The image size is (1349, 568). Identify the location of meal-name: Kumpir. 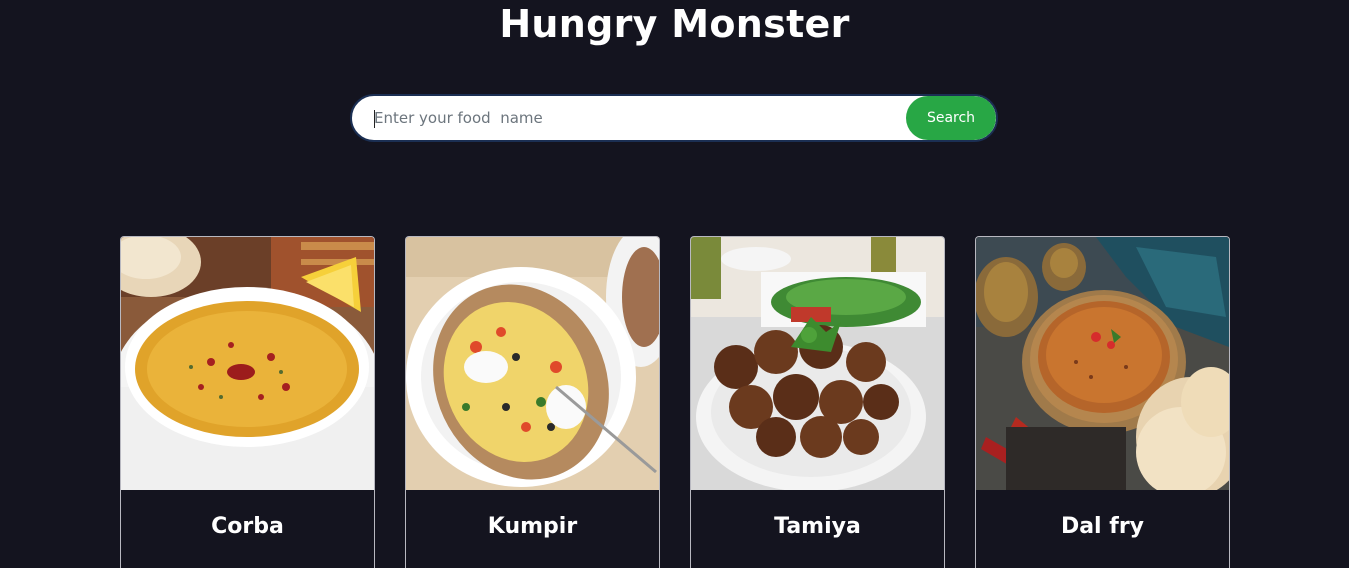
(532, 526).